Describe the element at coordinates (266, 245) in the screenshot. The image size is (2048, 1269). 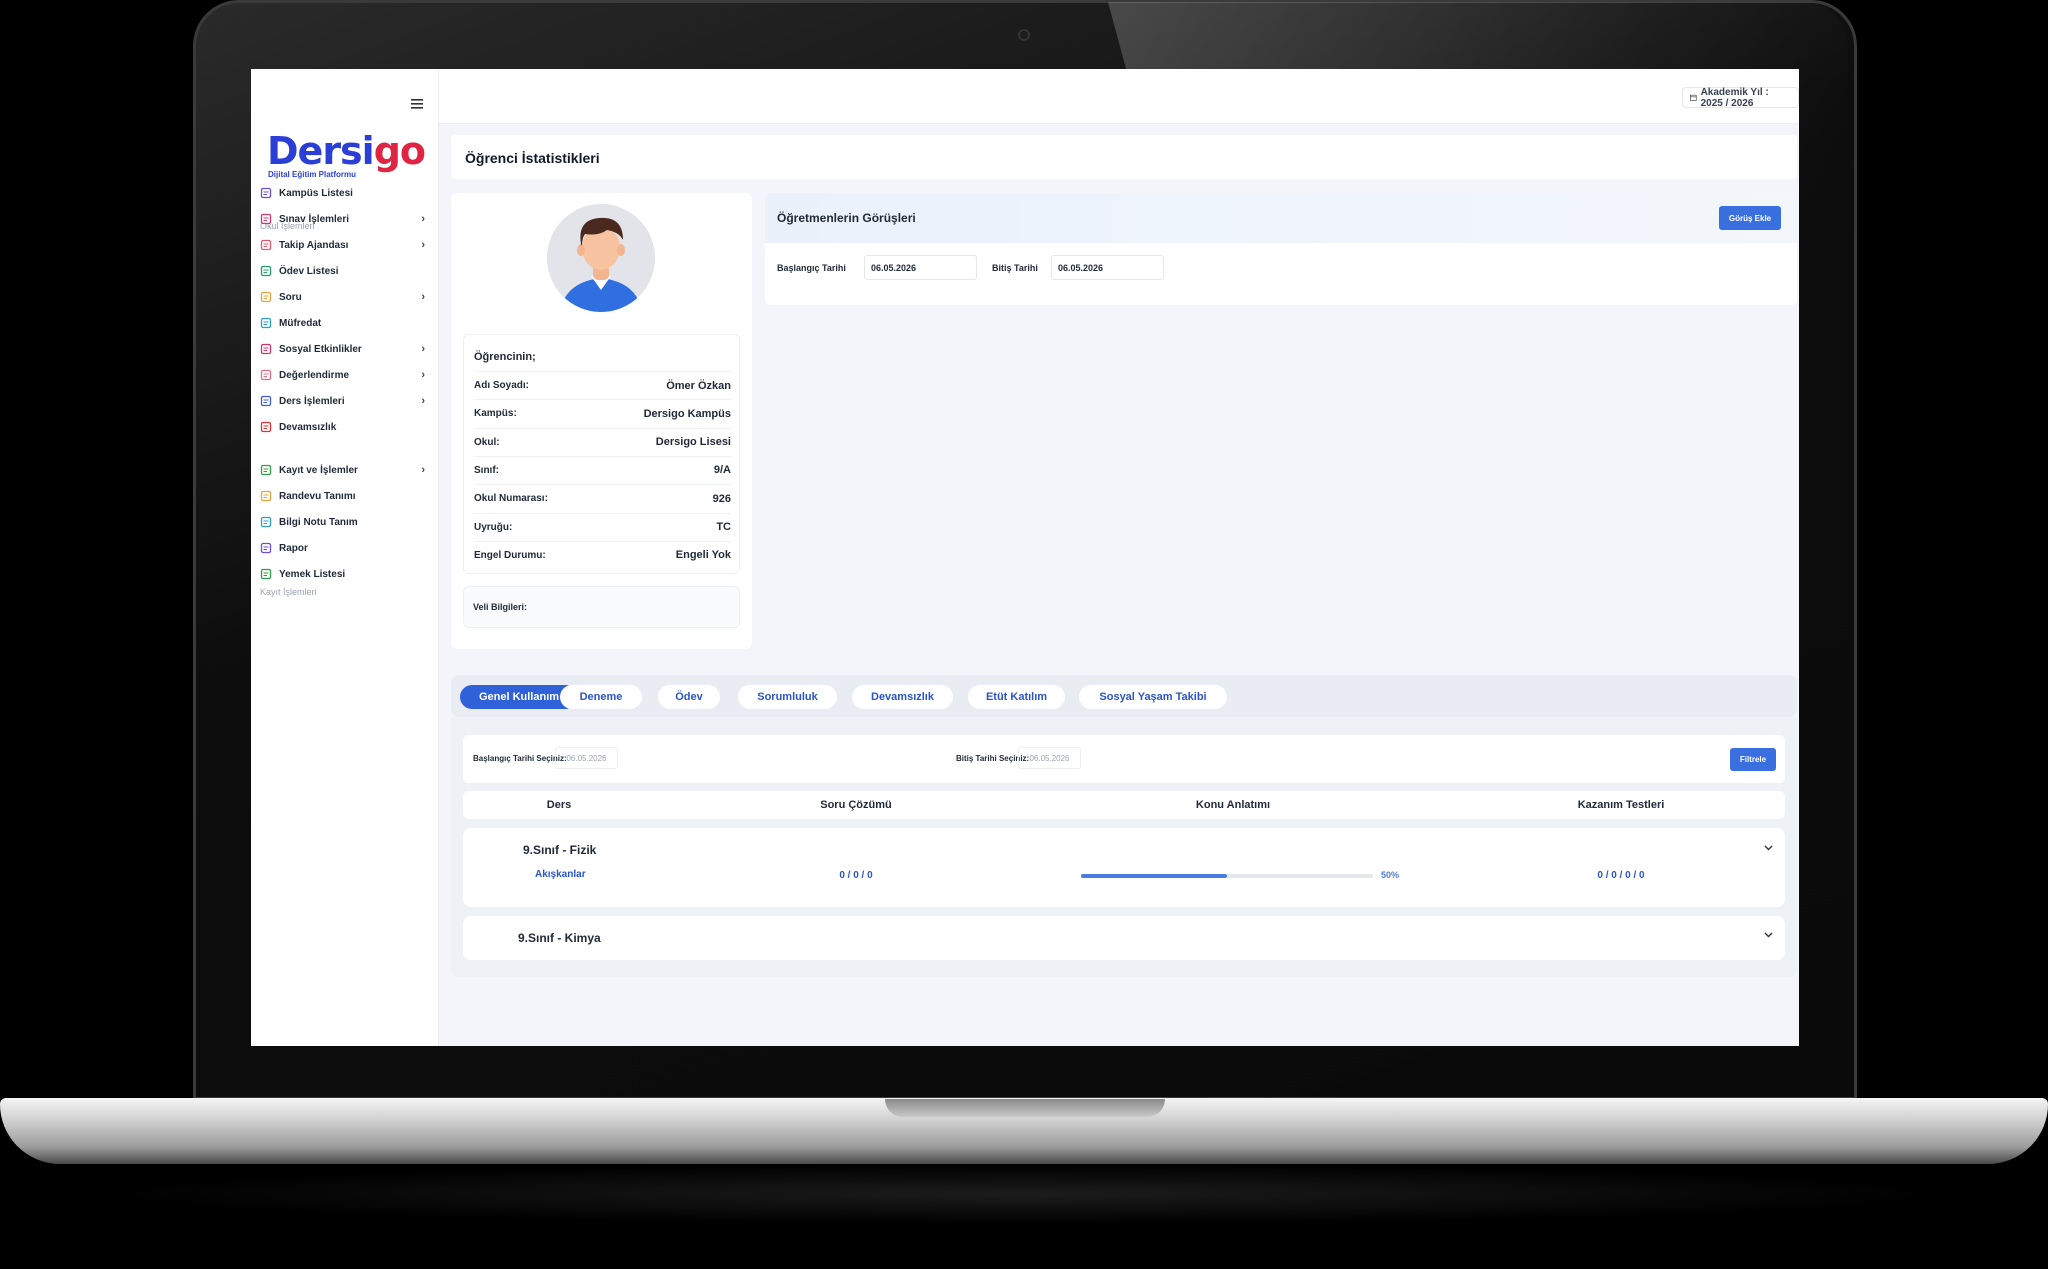
I see `list-icon` at that location.